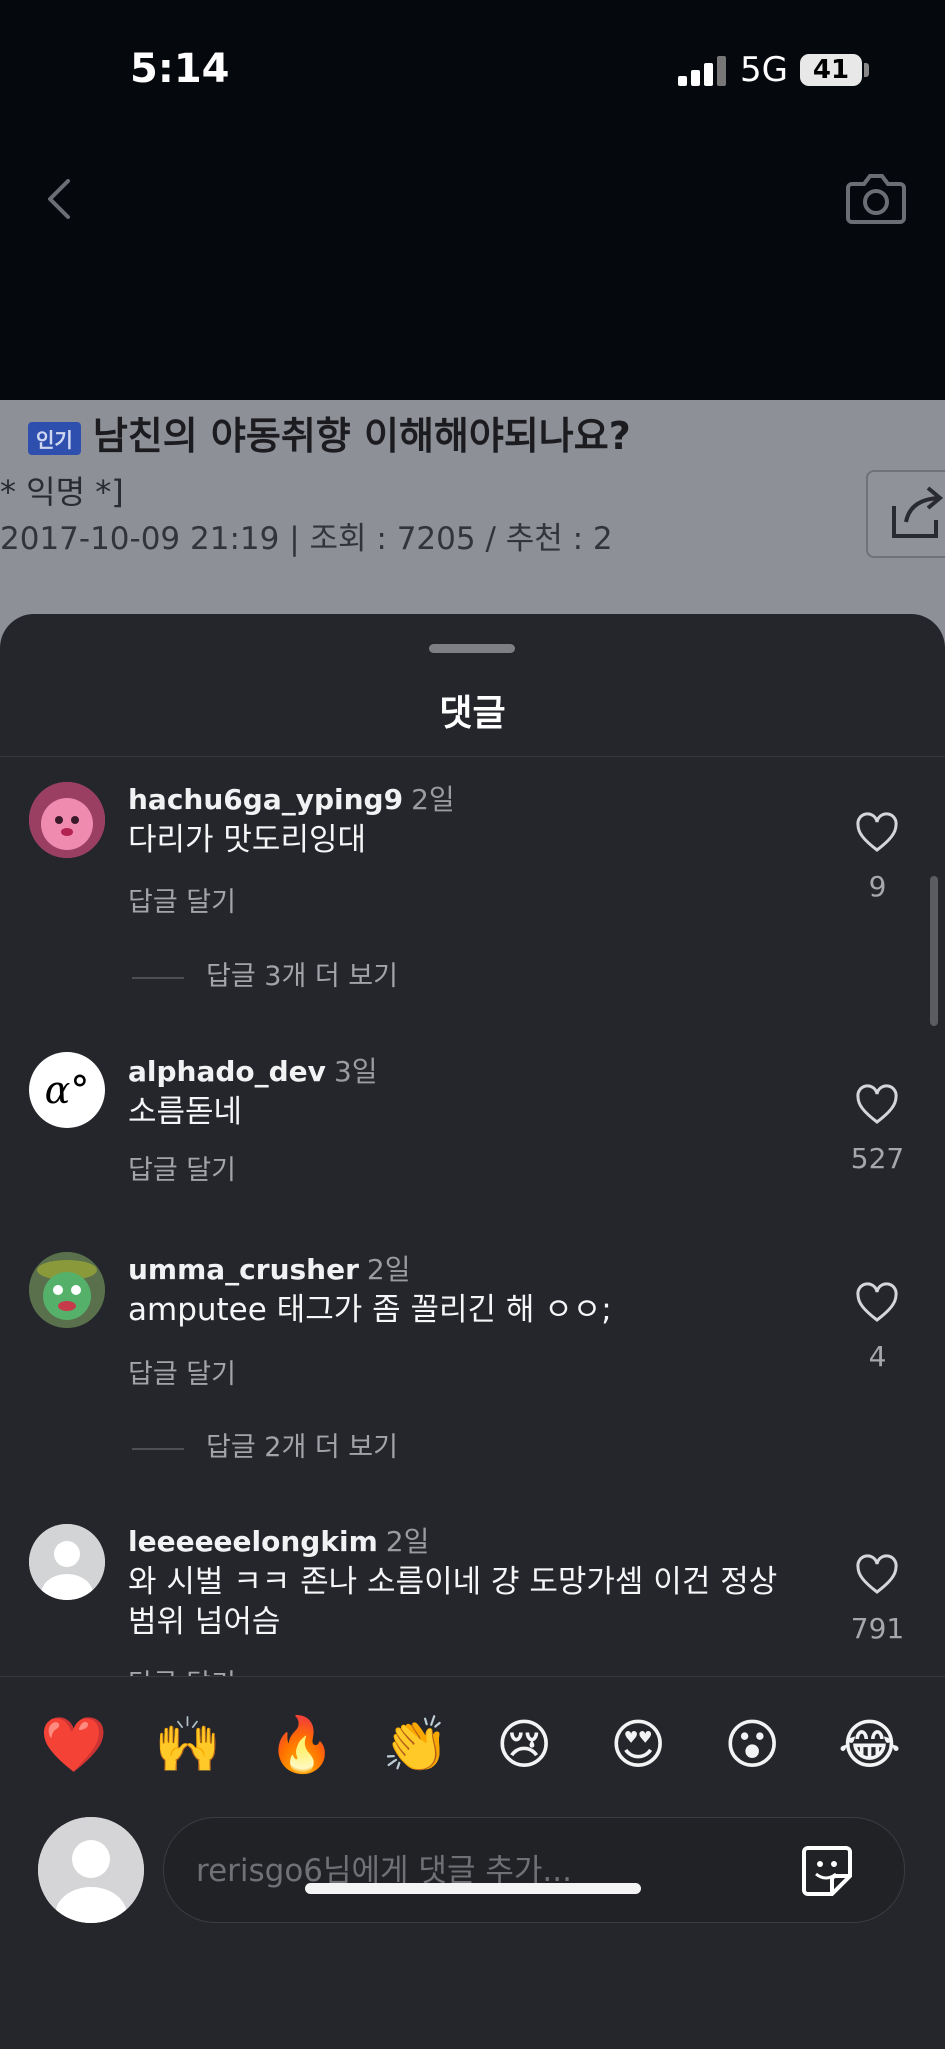  I want to click on comment-username: alphado_dev 3일, so click(253, 1070).